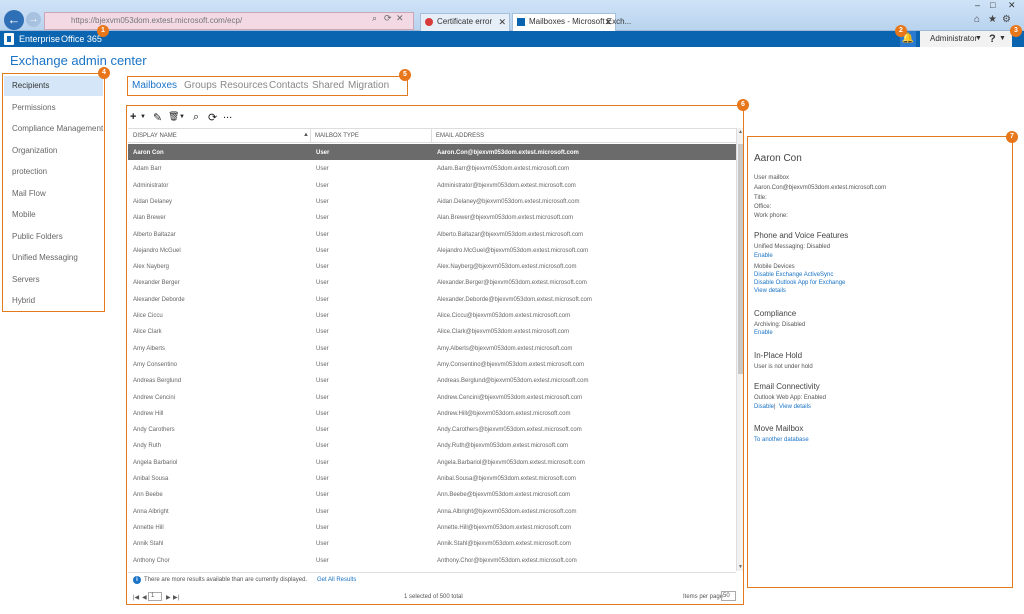 Image resolution: width=1024 pixels, height=614 pixels. I want to click on scrollbar-thumb, so click(740, 259).